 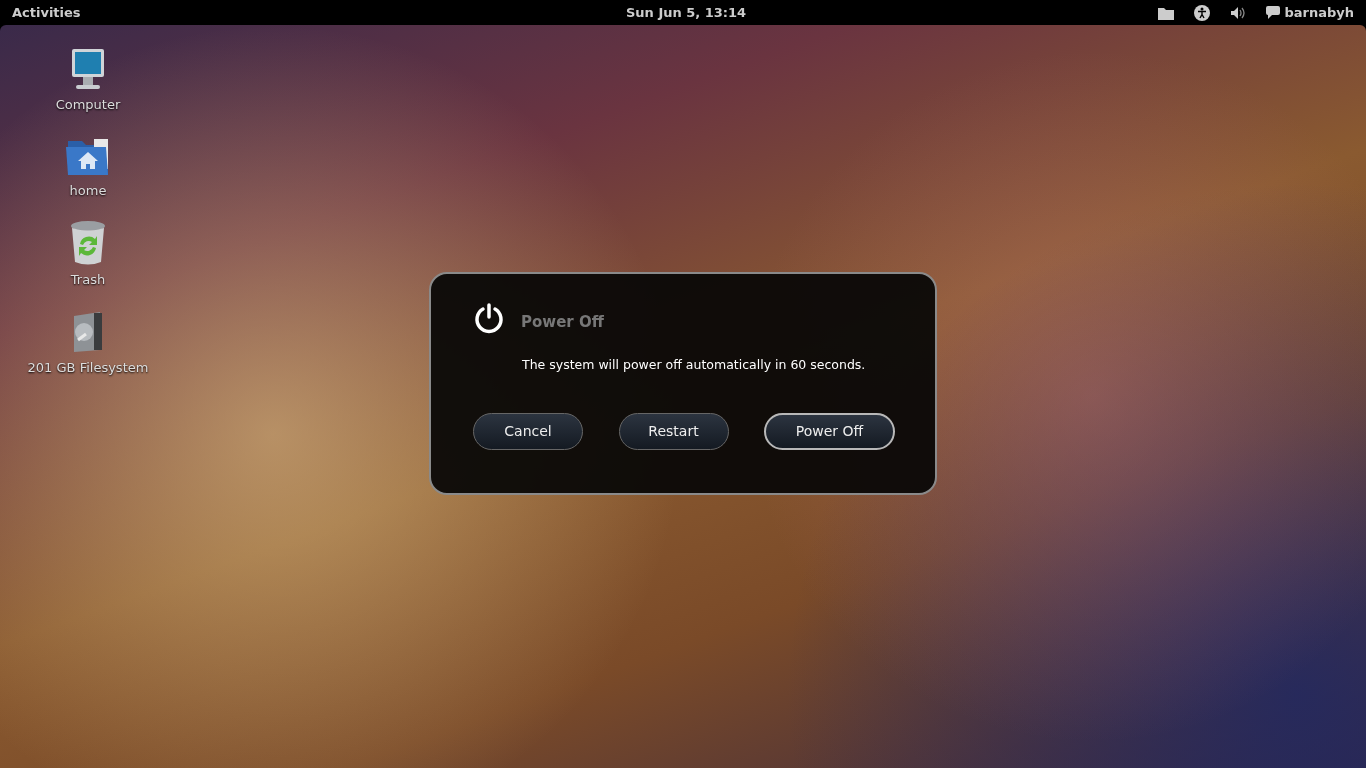 I want to click on chat-bubble-icon, so click(x=1273, y=12).